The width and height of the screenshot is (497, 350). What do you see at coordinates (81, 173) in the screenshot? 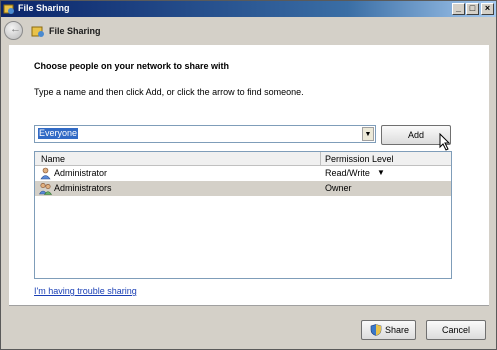
I see `user-name: Administrator` at bounding box center [81, 173].